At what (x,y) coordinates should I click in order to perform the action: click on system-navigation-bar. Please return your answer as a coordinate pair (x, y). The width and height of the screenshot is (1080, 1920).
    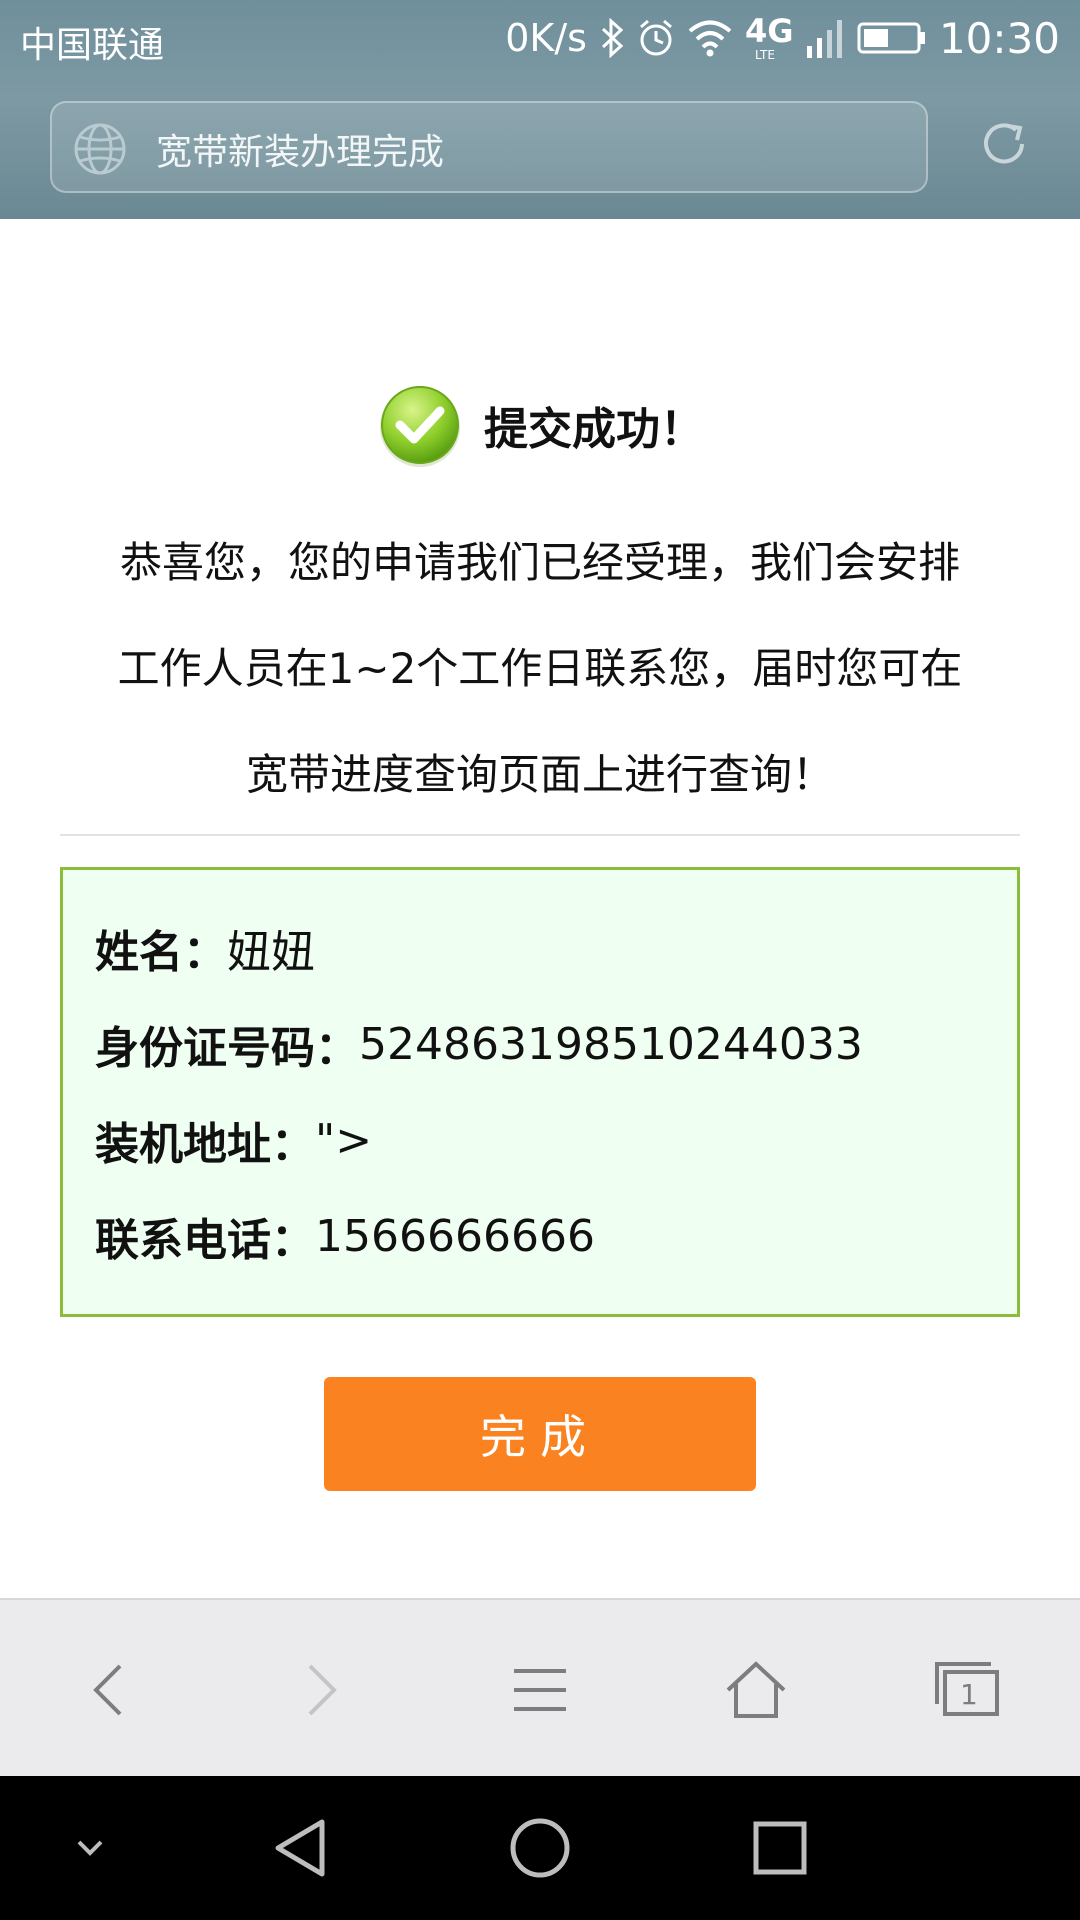
    Looking at the image, I should click on (540, 1848).